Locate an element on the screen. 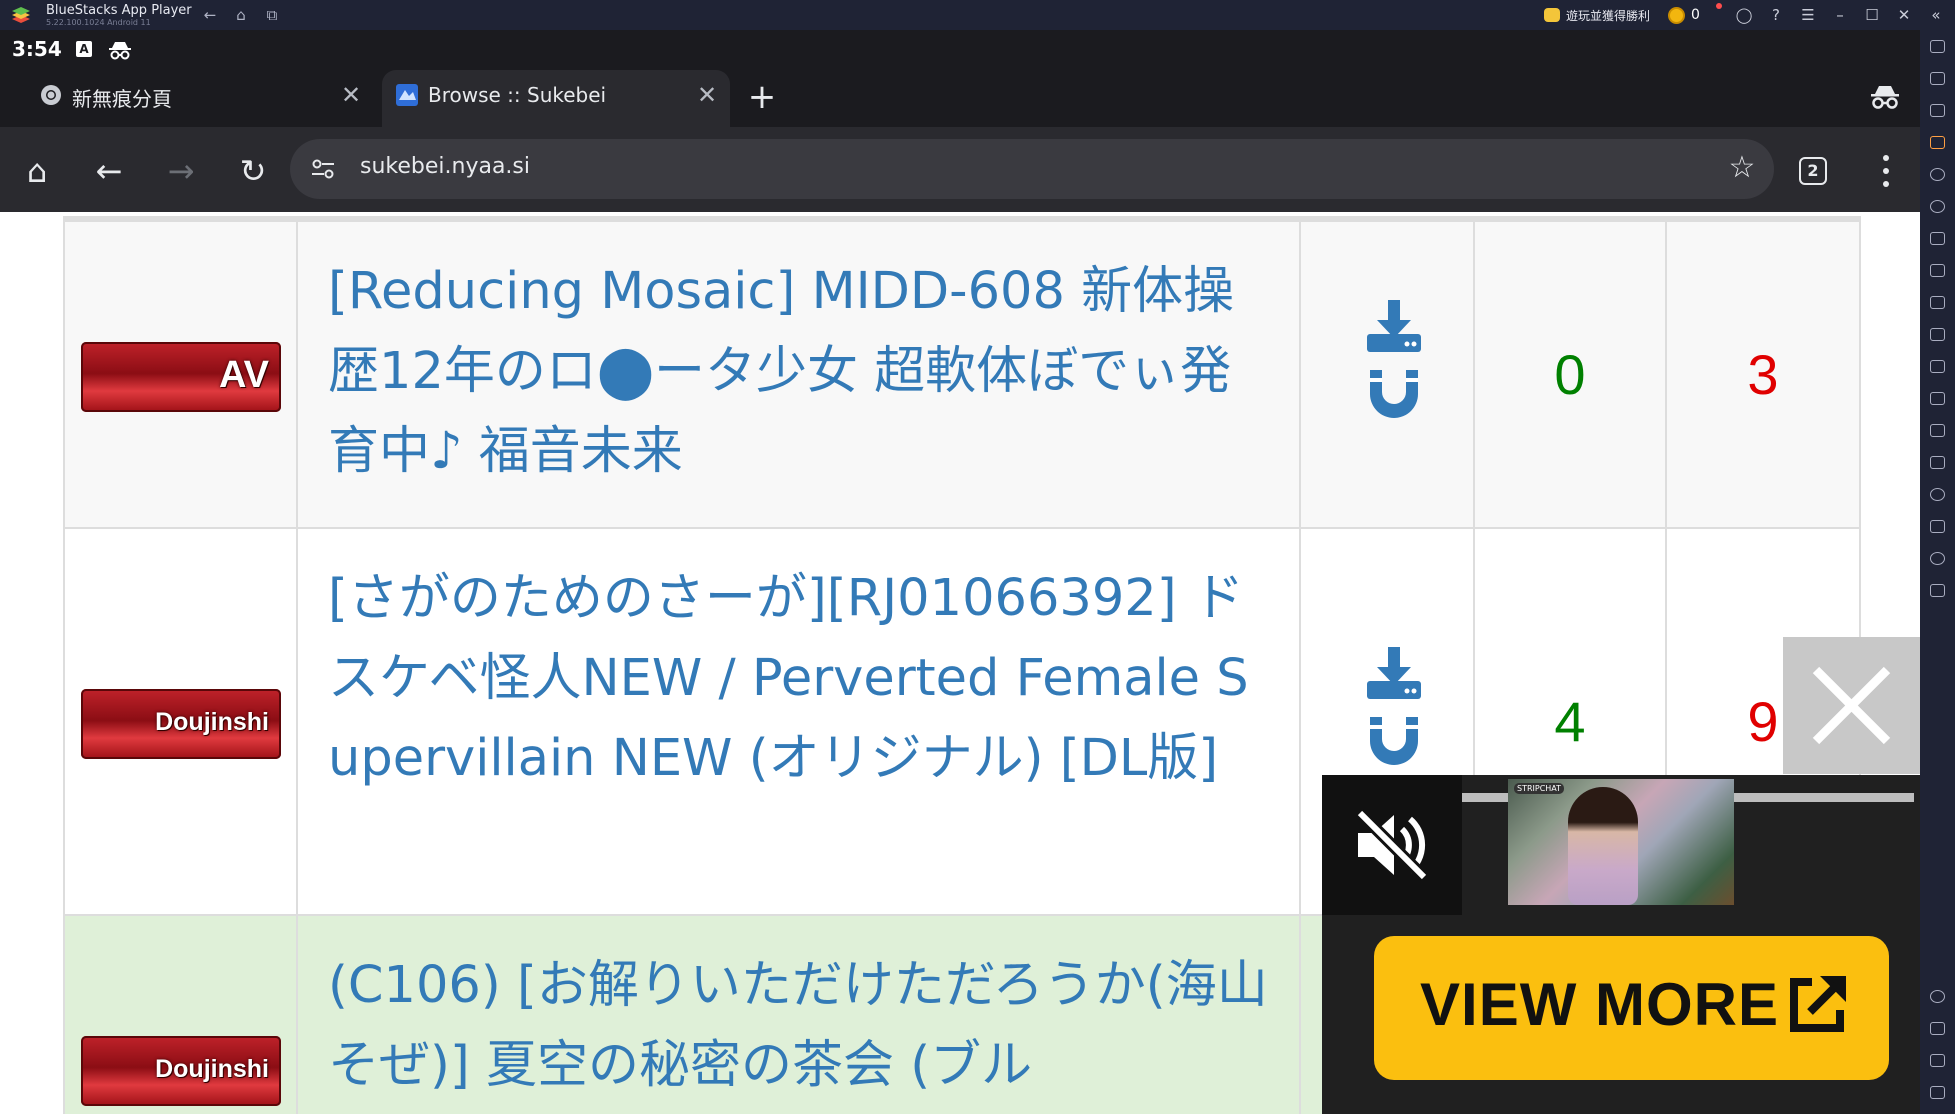 Image resolution: width=1955 pixels, height=1114 pixels. maximize-icon: ☐ is located at coordinates (1872, 15).